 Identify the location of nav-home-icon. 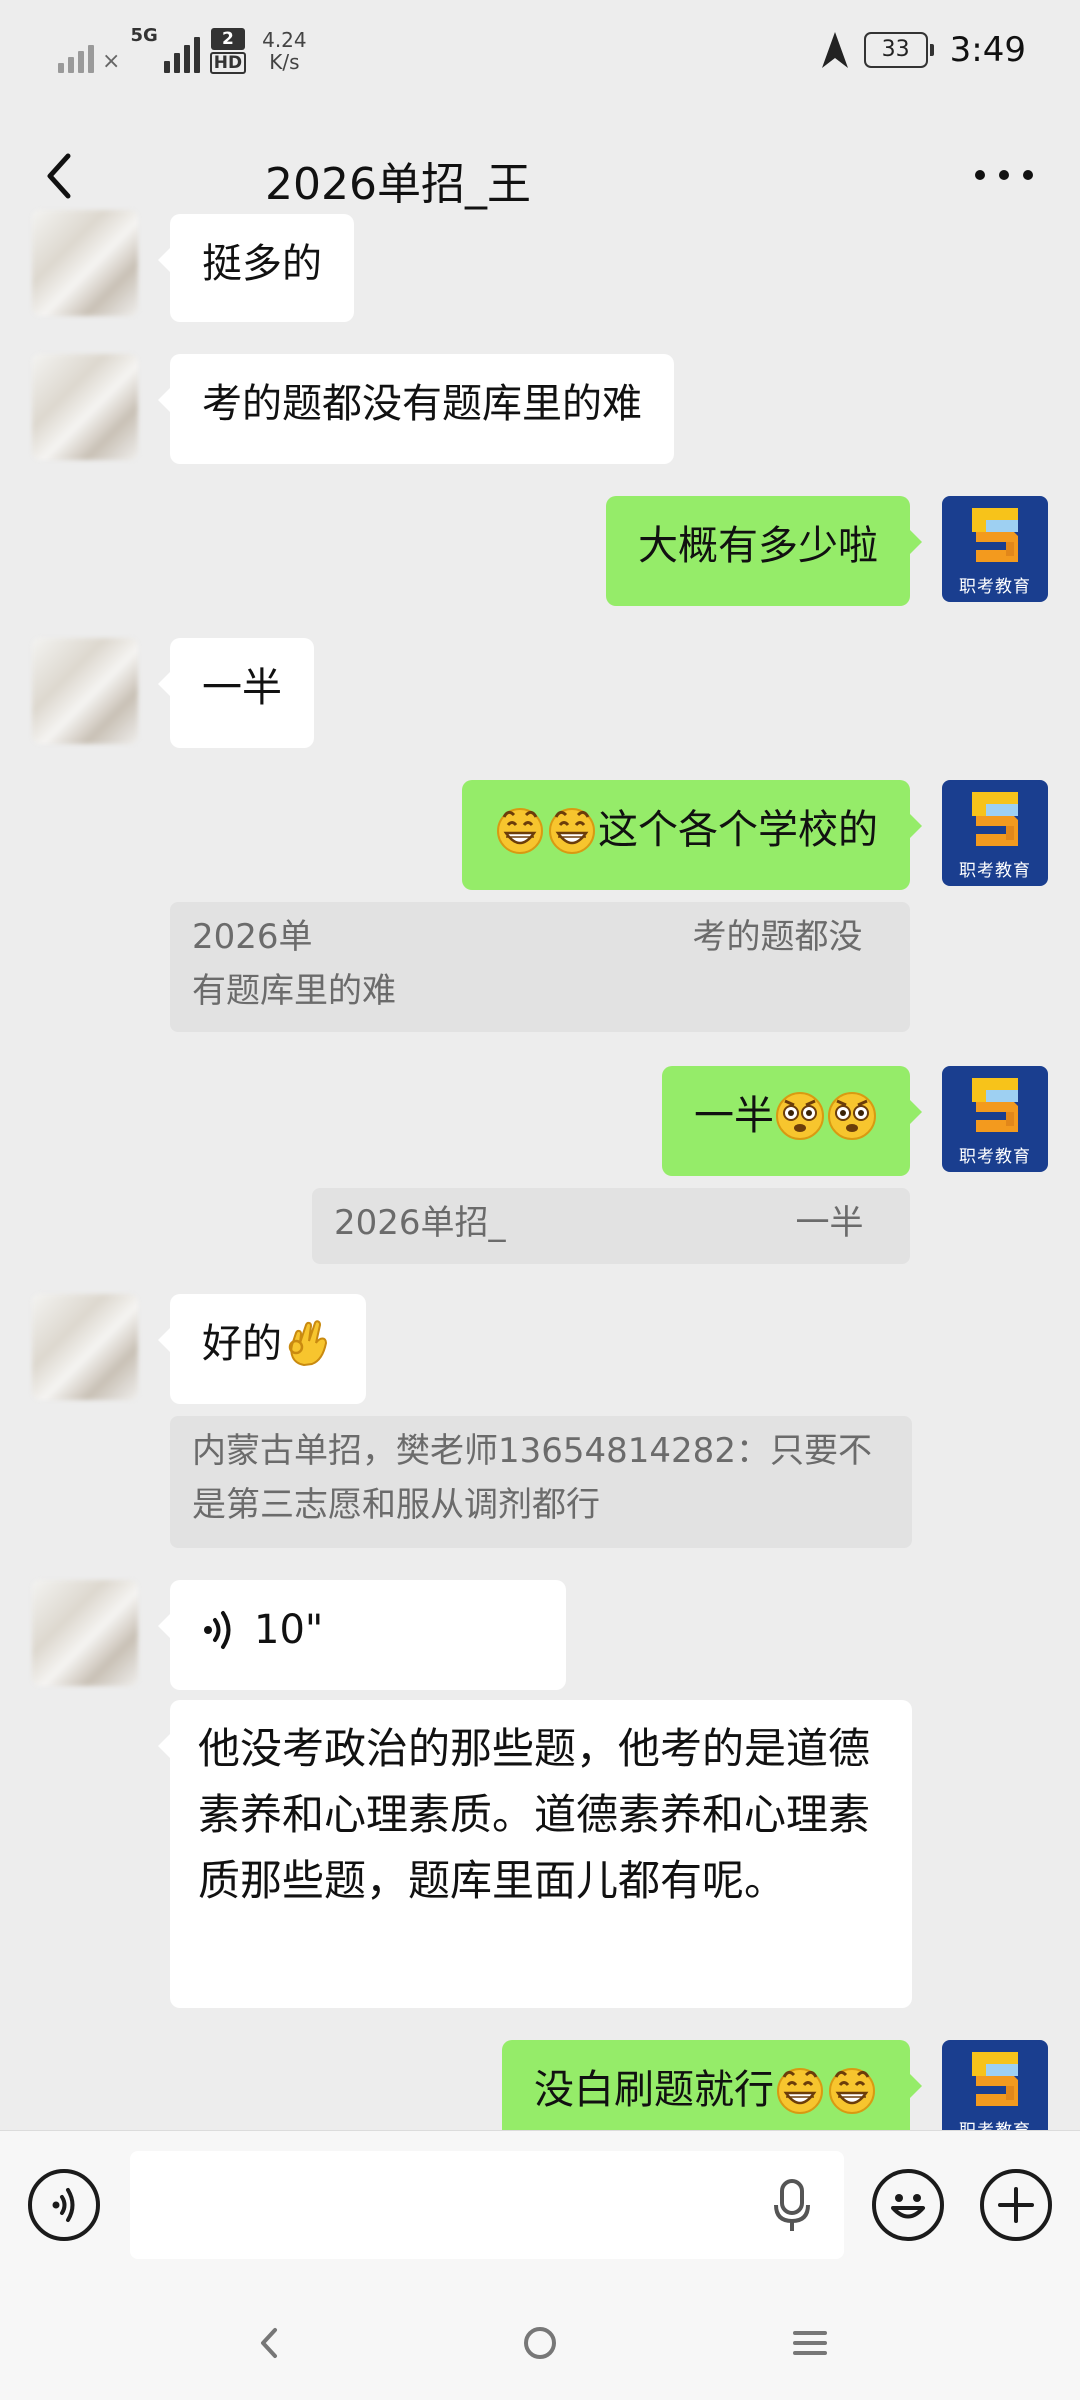
(540, 2343).